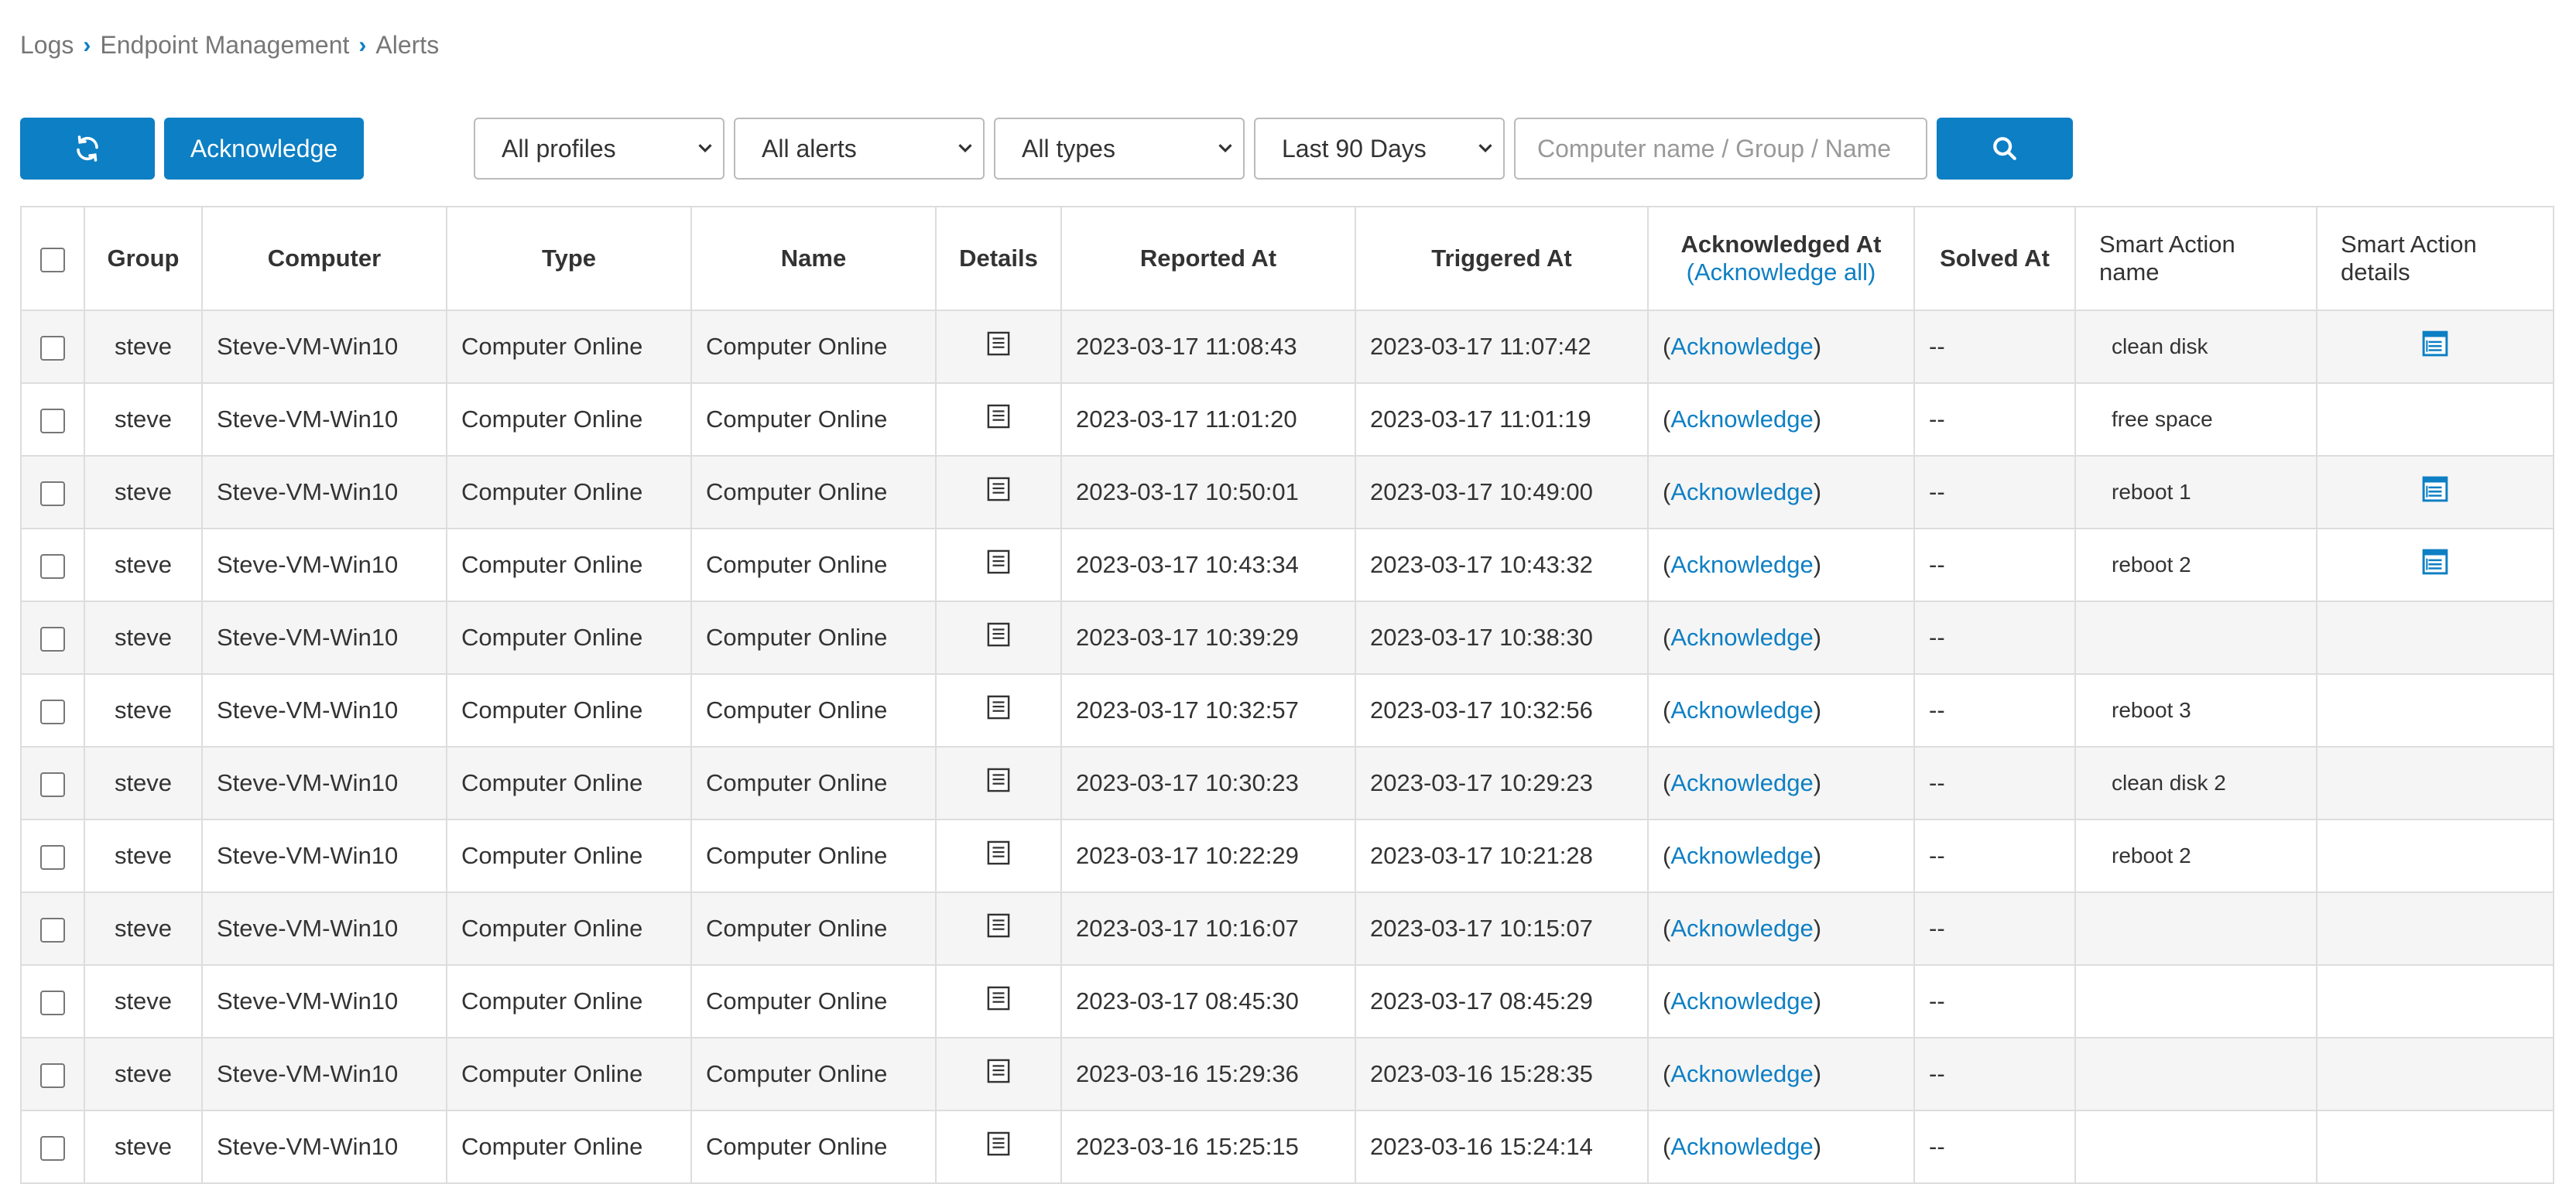 This screenshot has width=2576, height=1184. Describe the element at coordinates (859, 149) in the screenshot. I see `alerts-select: All alerts` at that location.